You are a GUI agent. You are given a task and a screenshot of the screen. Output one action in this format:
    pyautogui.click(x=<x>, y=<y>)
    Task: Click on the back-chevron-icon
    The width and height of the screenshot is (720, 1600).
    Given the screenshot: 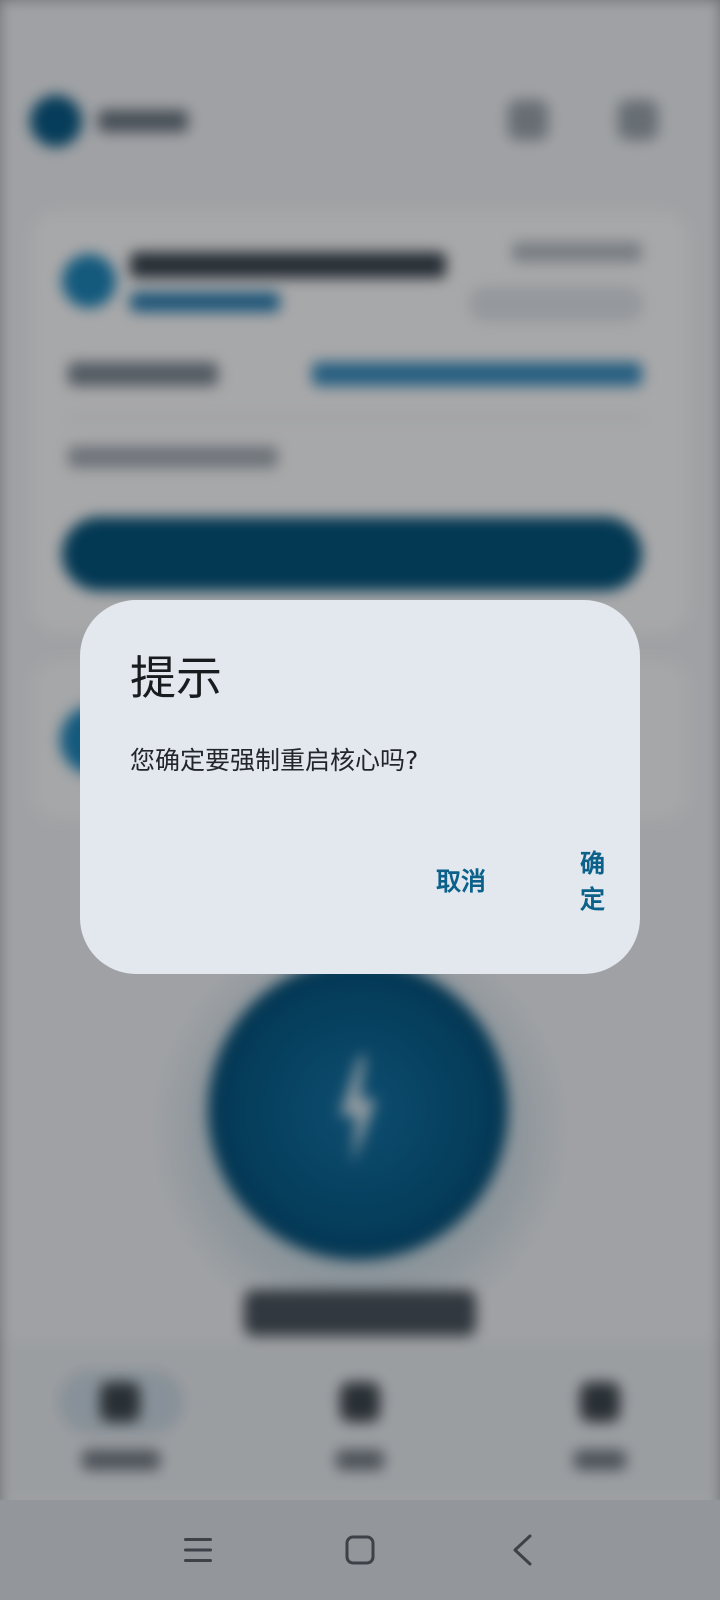 What is the action you would take?
    pyautogui.click(x=522, y=1550)
    